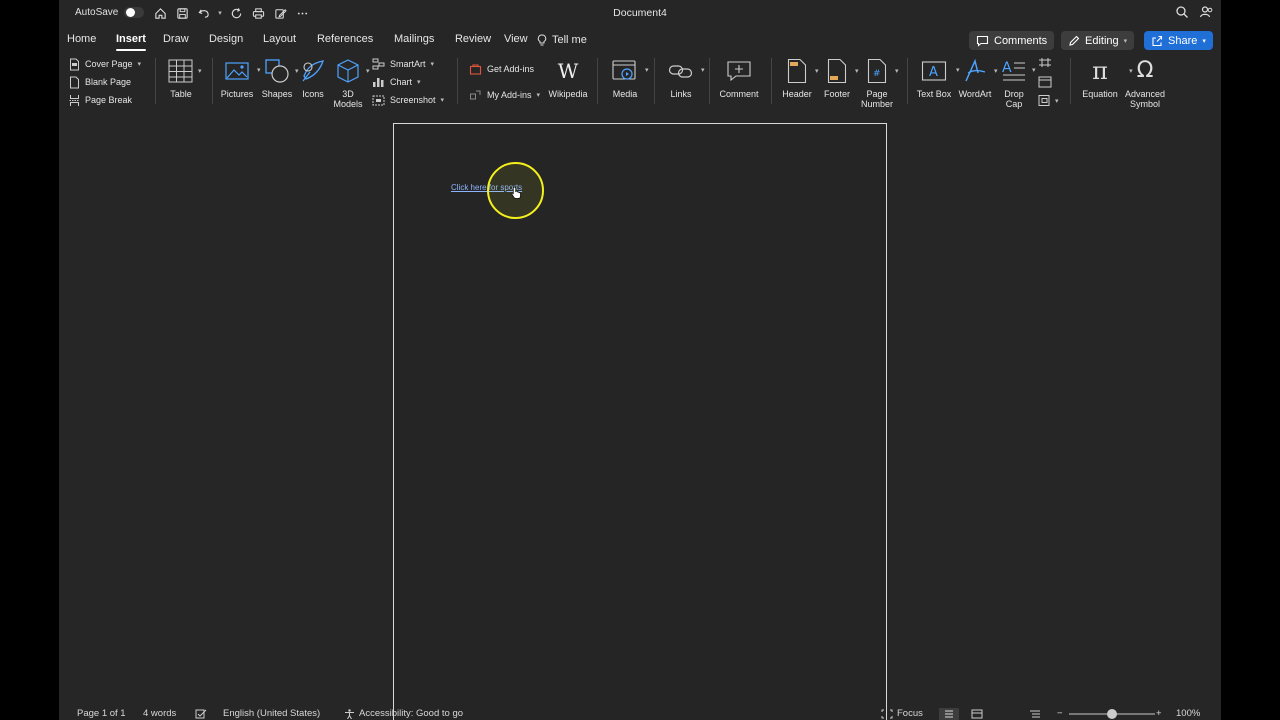 The width and height of the screenshot is (1280, 720). I want to click on media-icon, so click(624, 70).